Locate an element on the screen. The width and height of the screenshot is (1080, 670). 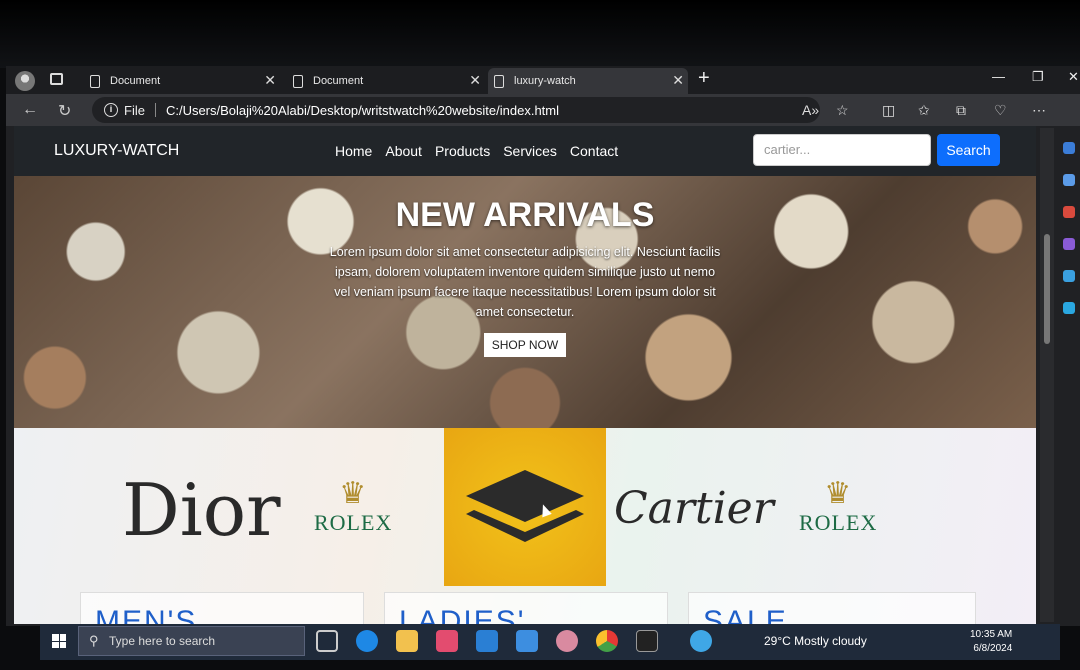
minimize-icon: — is located at coordinates (998, 76).